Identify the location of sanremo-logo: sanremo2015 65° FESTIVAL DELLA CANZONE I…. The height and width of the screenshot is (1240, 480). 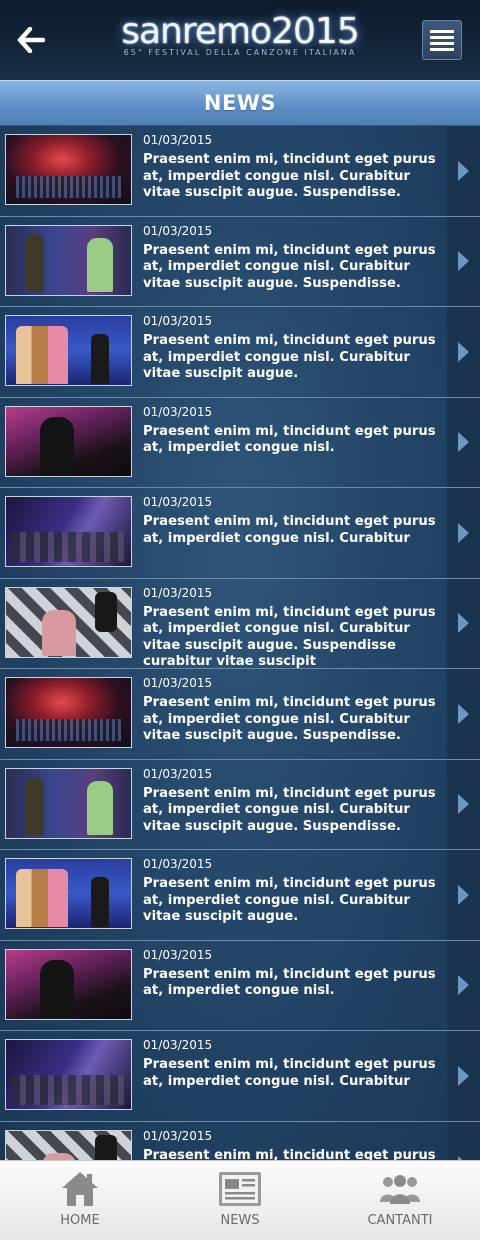
(240, 40).